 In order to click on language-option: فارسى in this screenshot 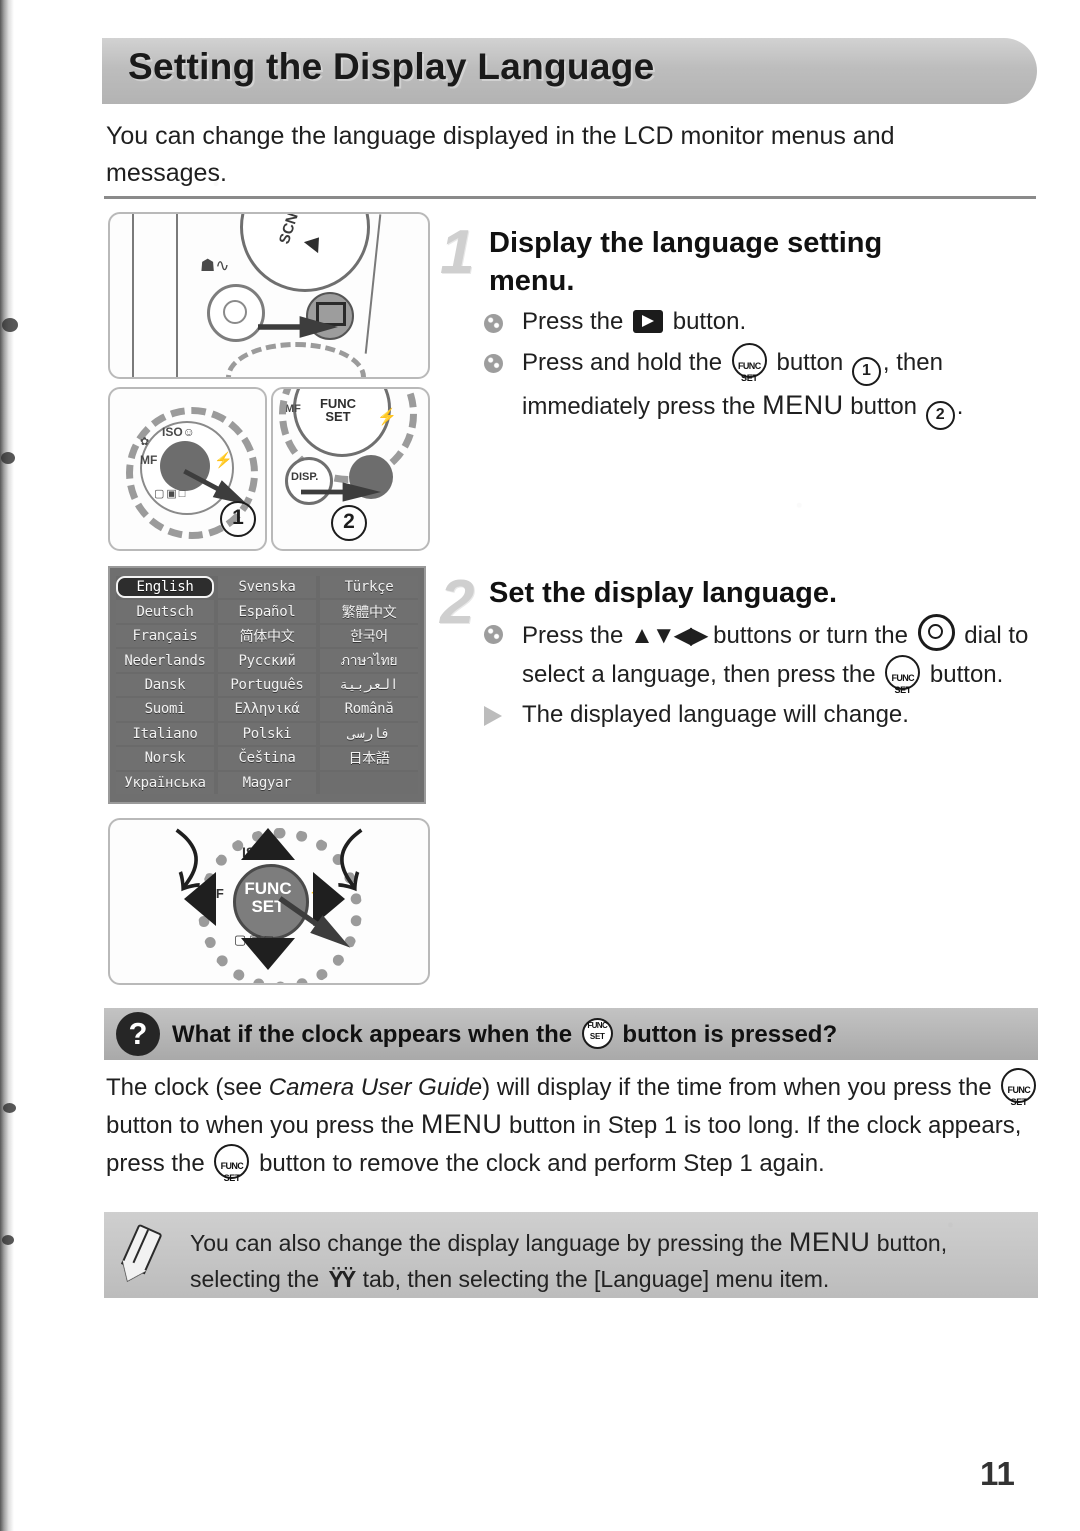, I will do `click(369, 734)`.